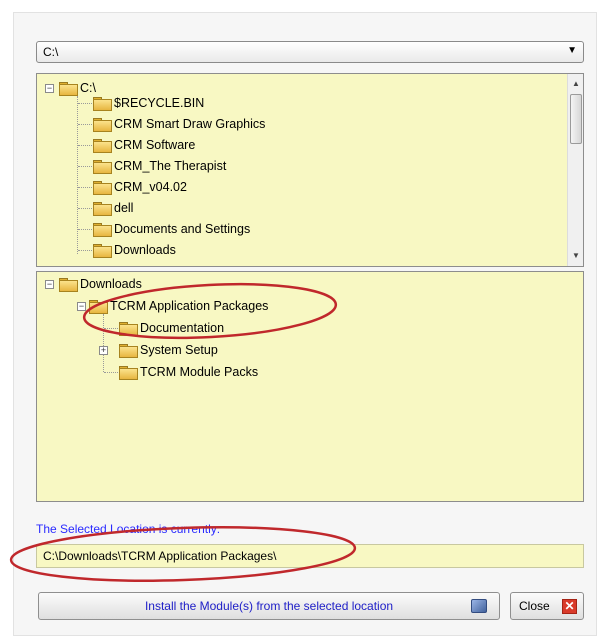 The image size is (604, 641). Describe the element at coordinates (134, 250) in the screenshot. I see `tree-node-downloads: Downloads` at that location.